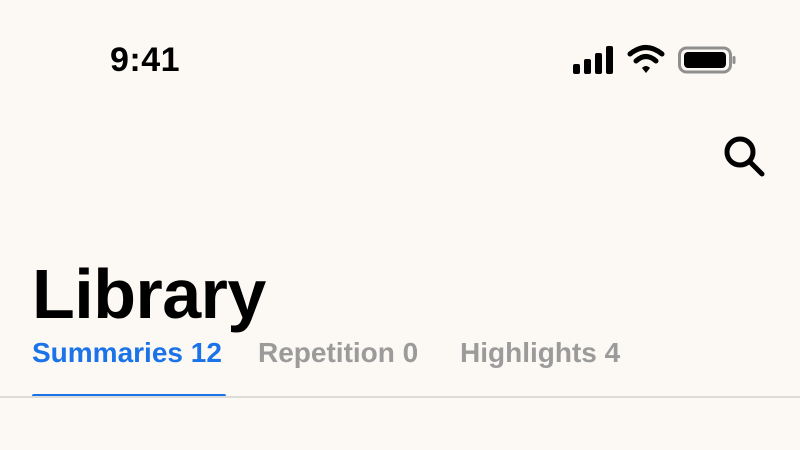 This screenshot has height=450, width=800. What do you see at coordinates (149, 293) in the screenshot?
I see `page-title: Library` at bounding box center [149, 293].